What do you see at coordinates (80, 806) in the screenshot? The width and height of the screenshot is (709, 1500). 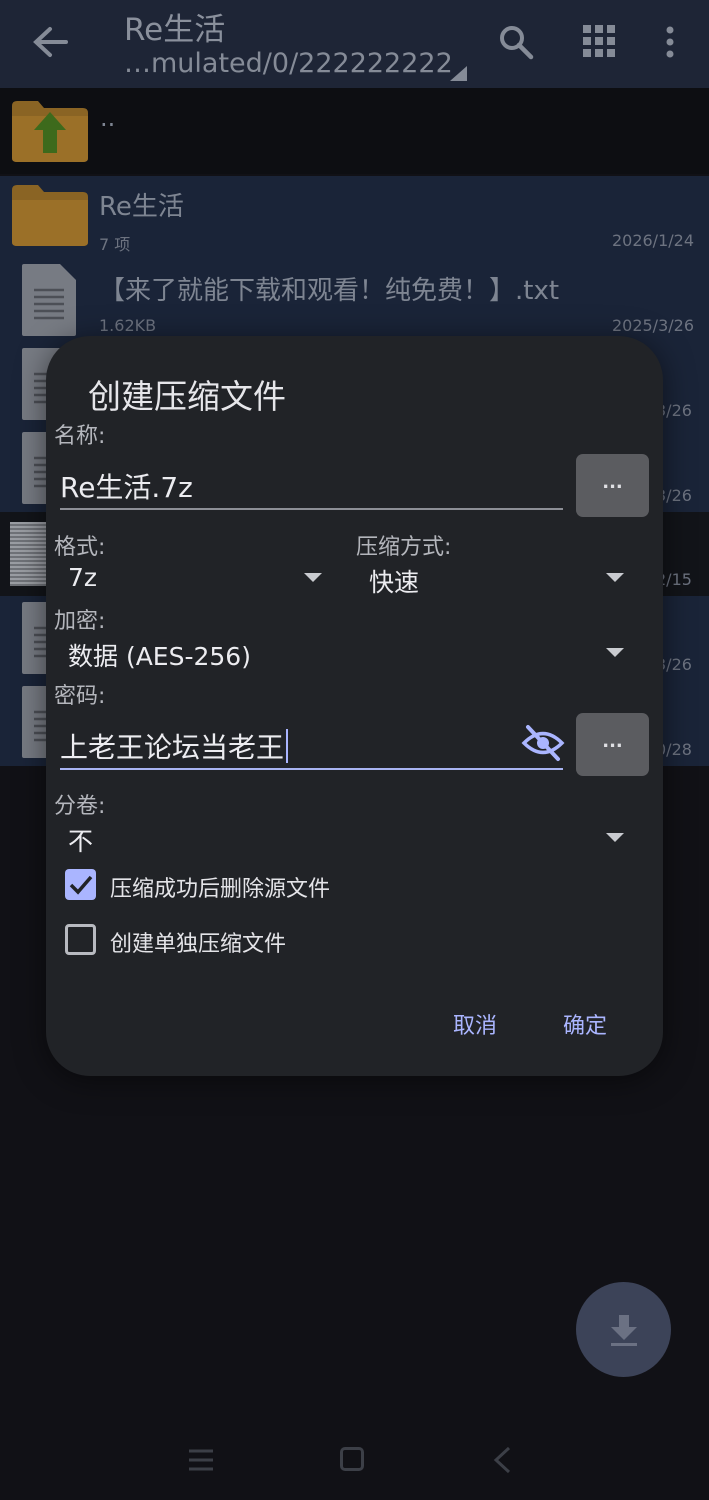 I see `split-label: 分卷:` at bounding box center [80, 806].